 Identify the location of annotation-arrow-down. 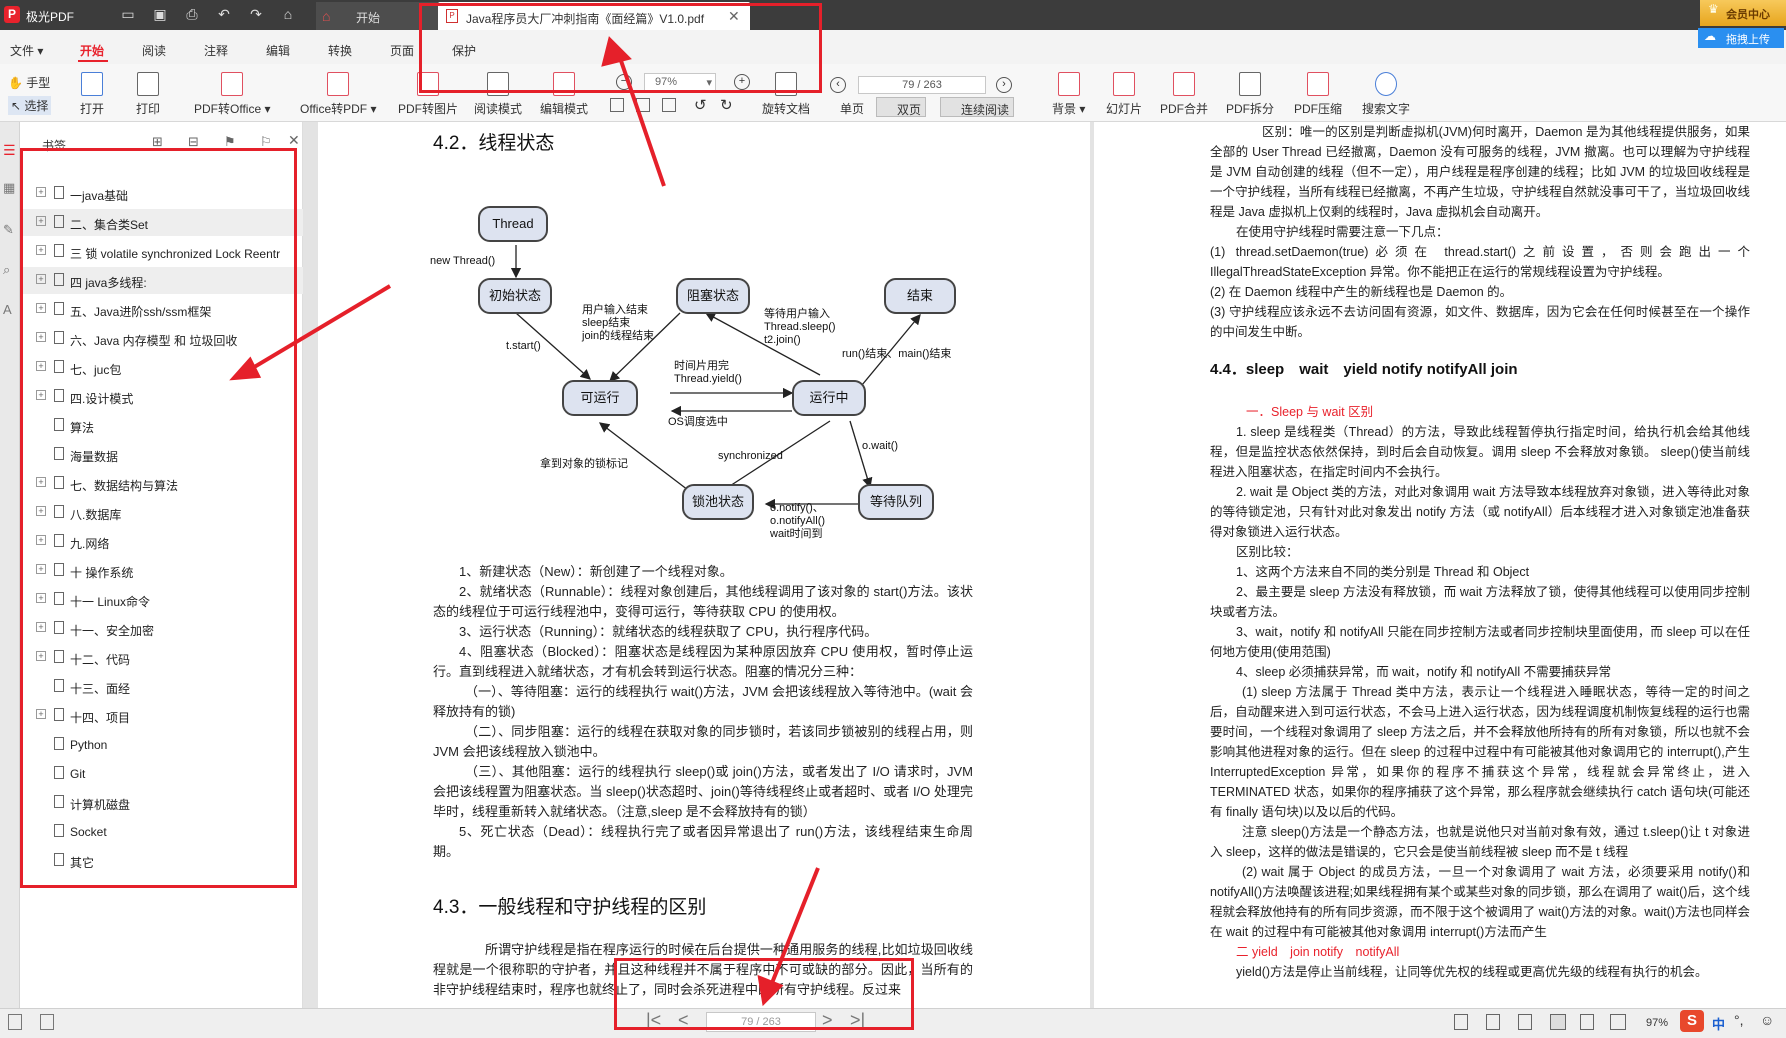
(794, 928).